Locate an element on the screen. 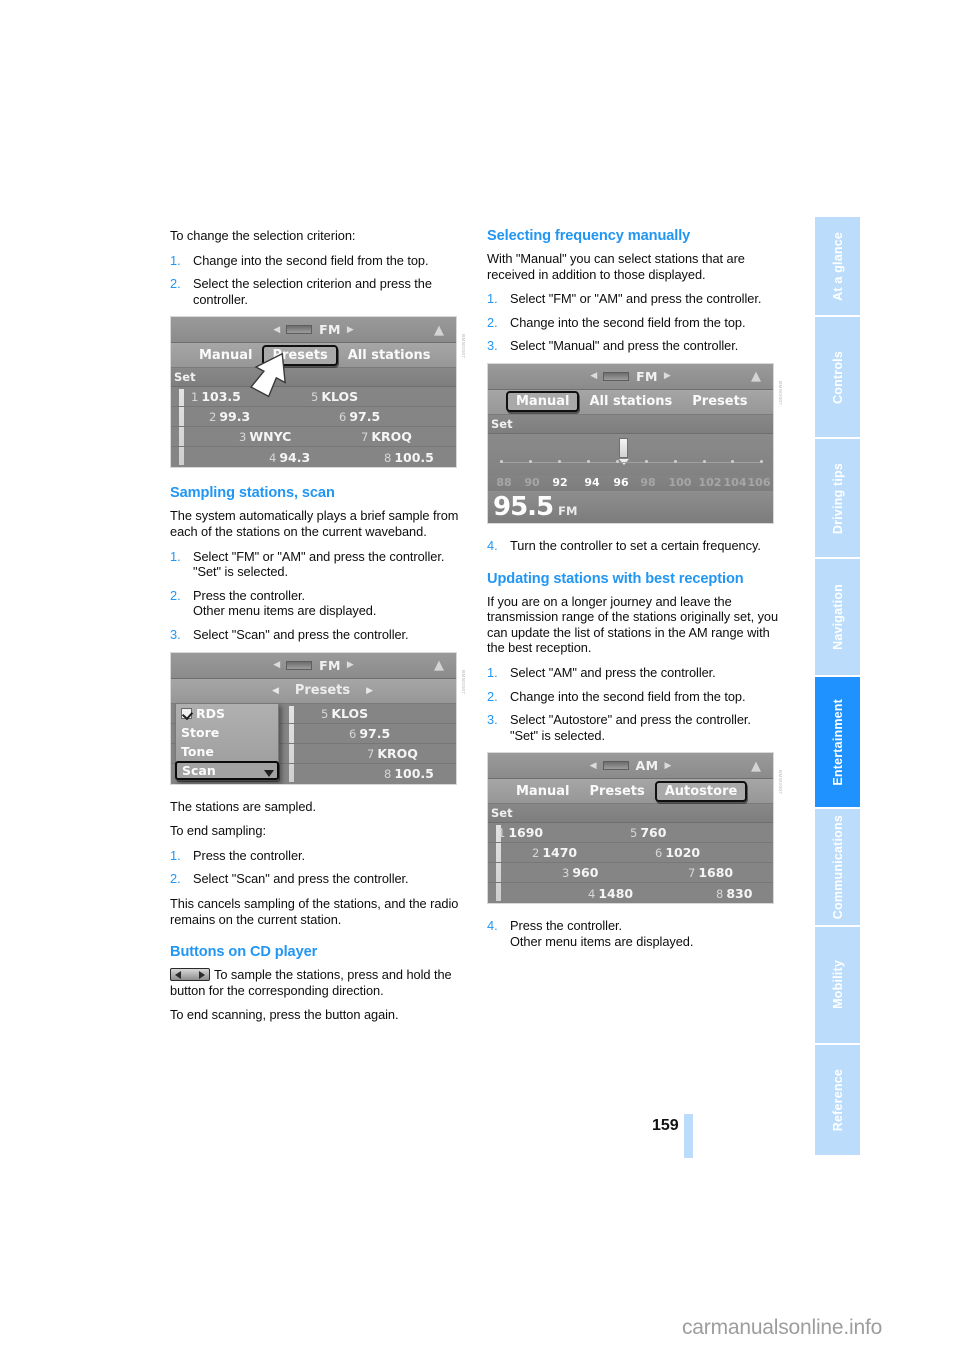 The image size is (960, 1358). sidebar-tab-driving-tips: Driving tips is located at coordinates (837, 498).